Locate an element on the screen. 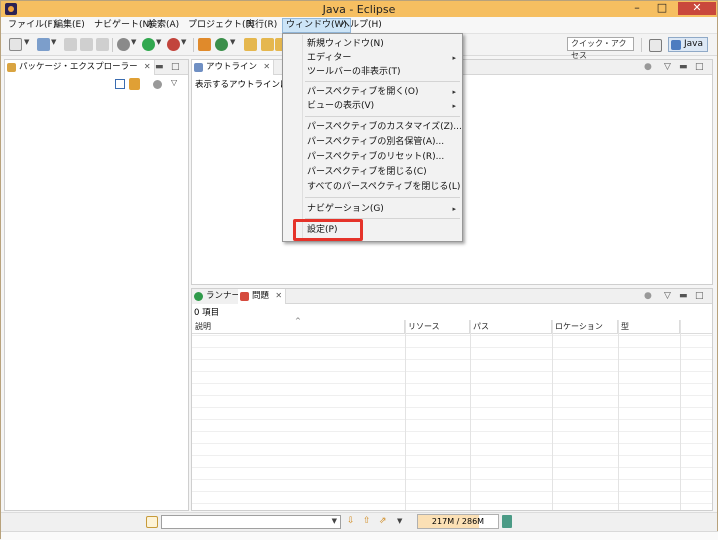  run-icon is located at coordinates (148, 44).